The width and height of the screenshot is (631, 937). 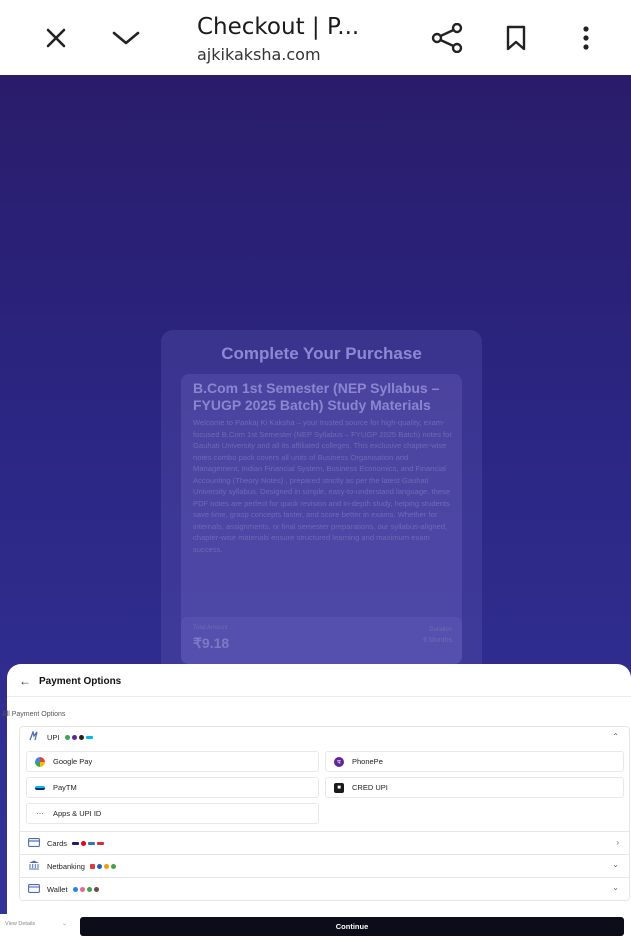 I want to click on bookmark-icon, so click(x=516, y=38).